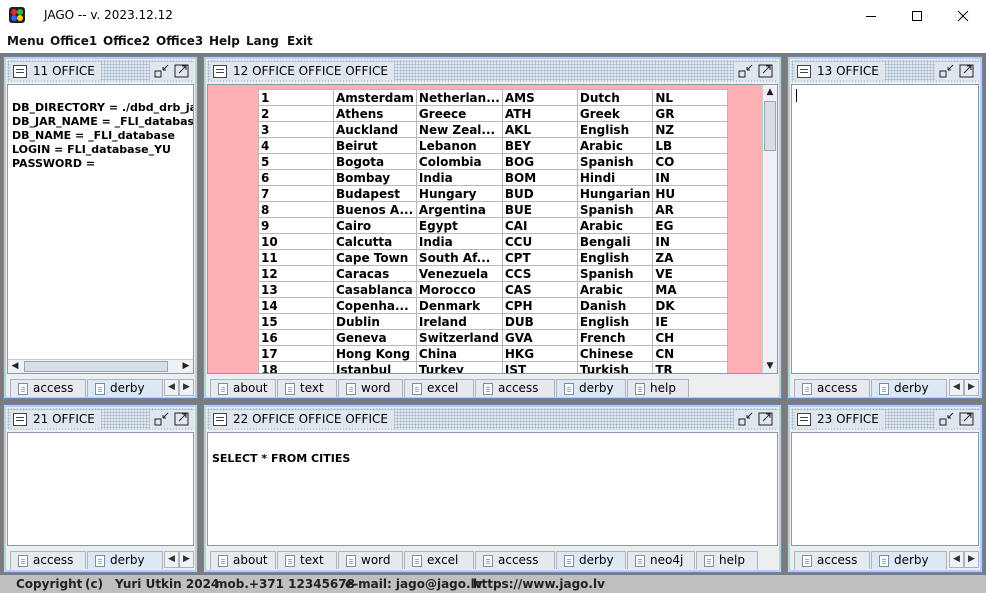  Describe the element at coordinates (539, 225) in the screenshot. I see `table-cell: CAI` at that location.